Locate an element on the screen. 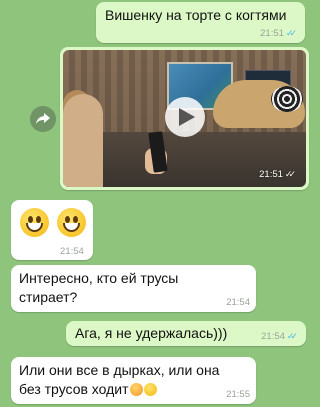 The width and height of the screenshot is (320, 407). play-icon is located at coordinates (186, 116).